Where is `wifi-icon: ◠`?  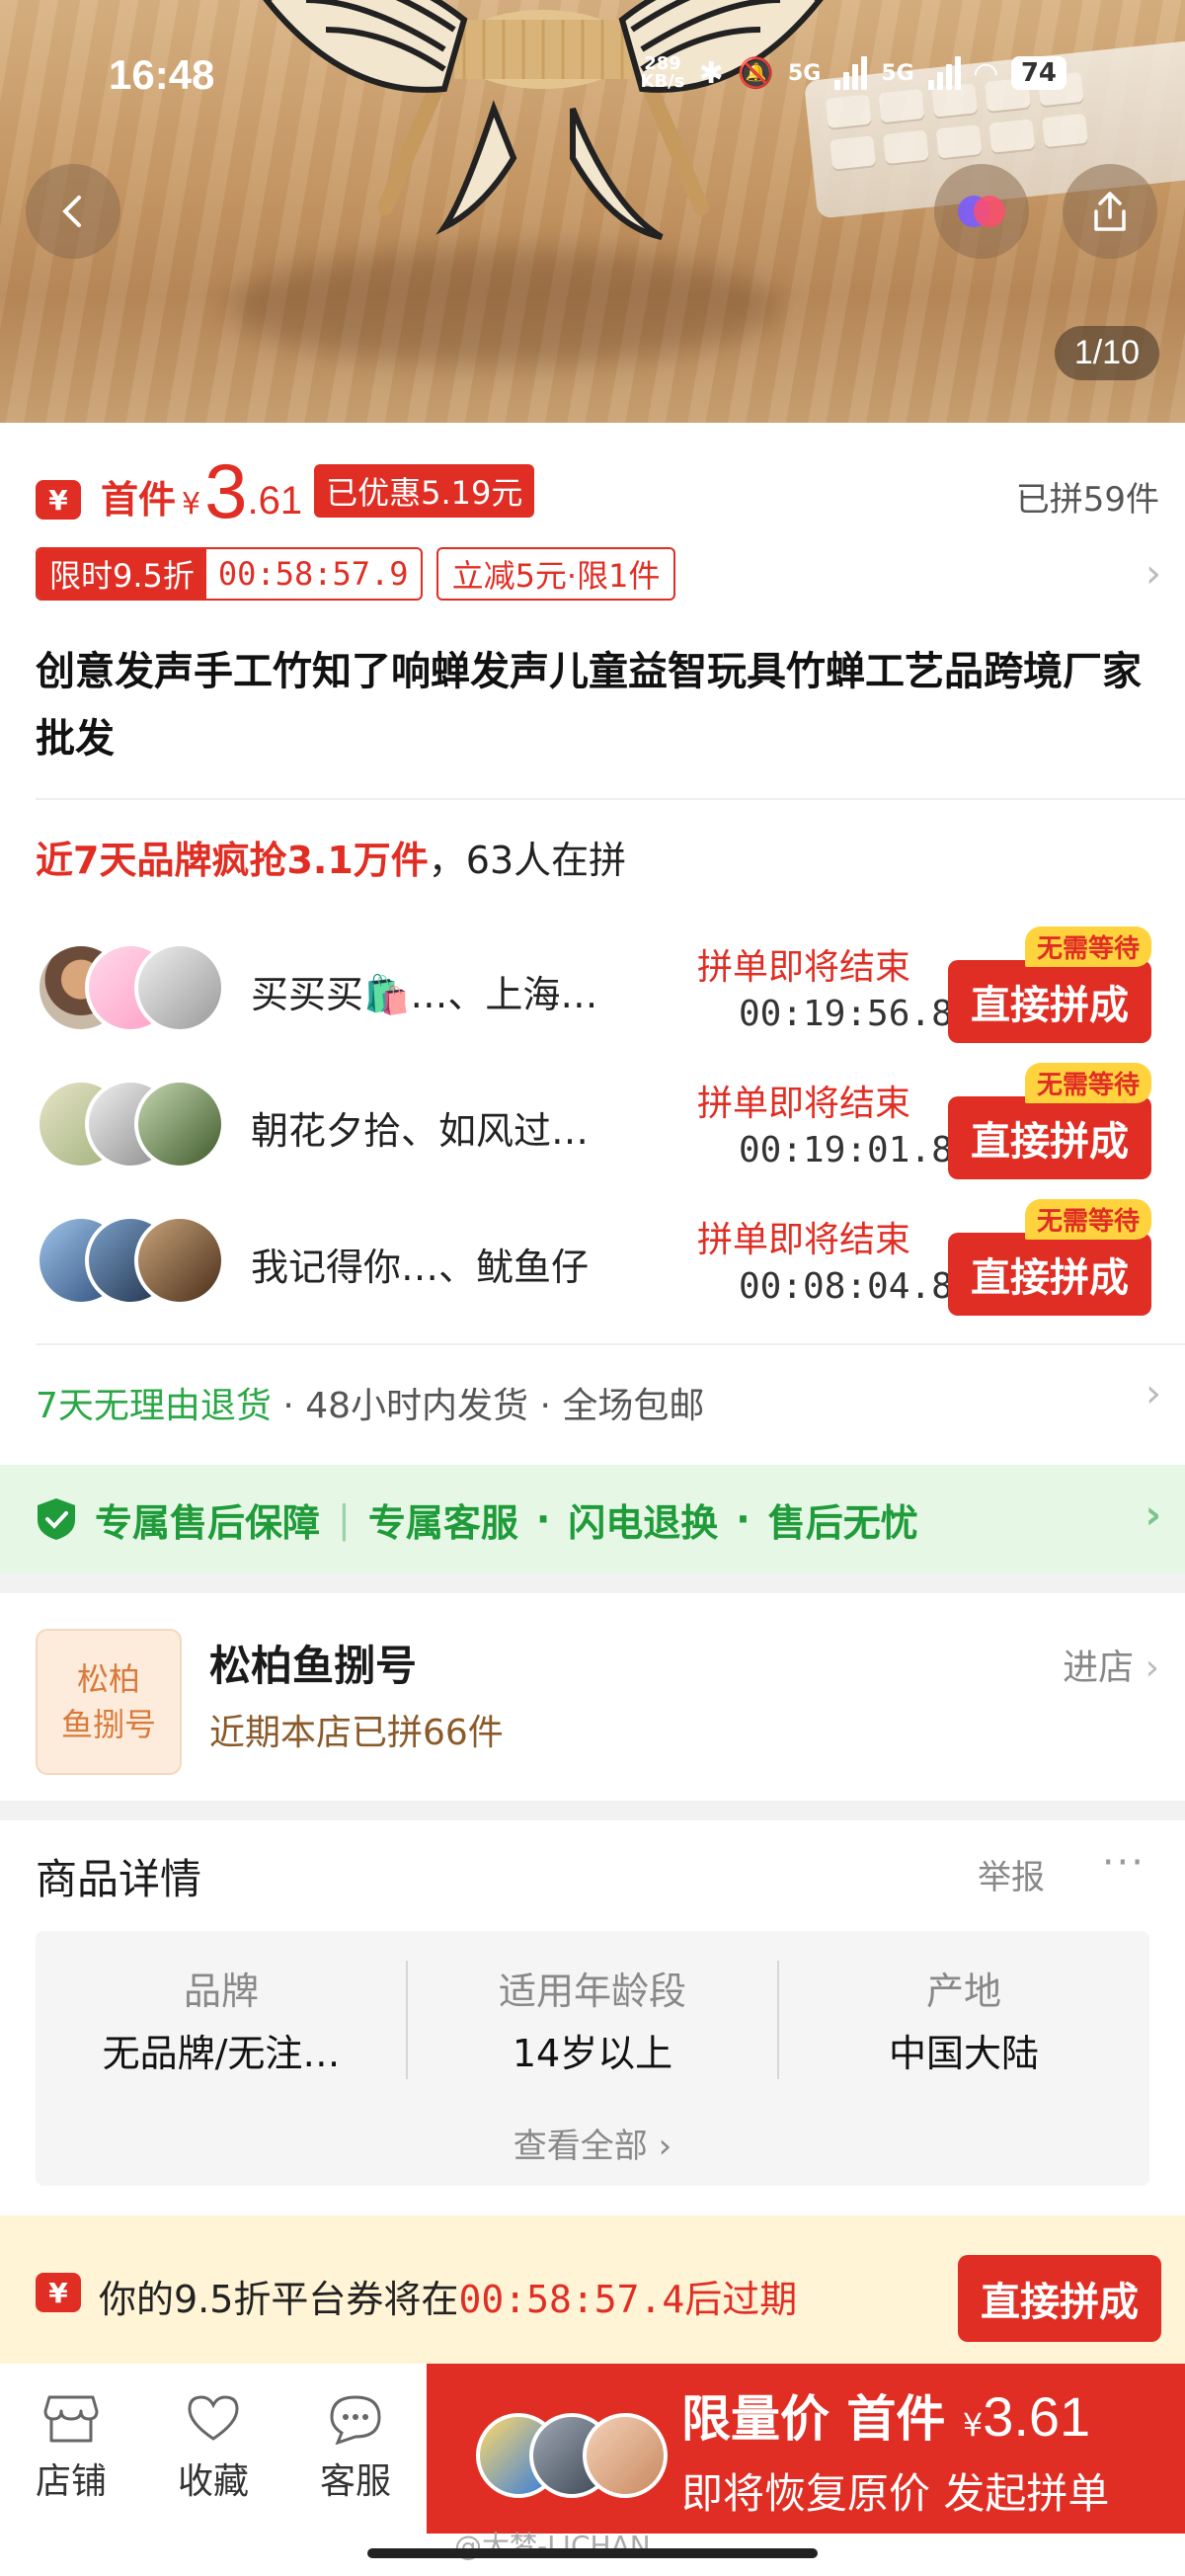
wifi-icon: ◠ is located at coordinates (986, 73).